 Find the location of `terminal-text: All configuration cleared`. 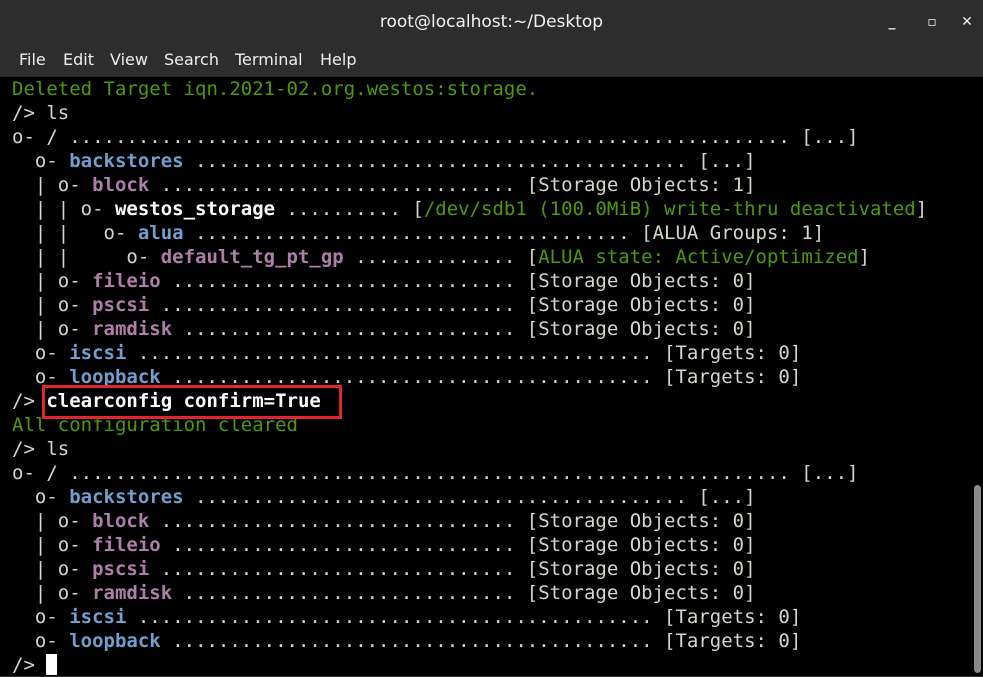

terminal-text: All configuration cleared is located at coordinates (155, 425).